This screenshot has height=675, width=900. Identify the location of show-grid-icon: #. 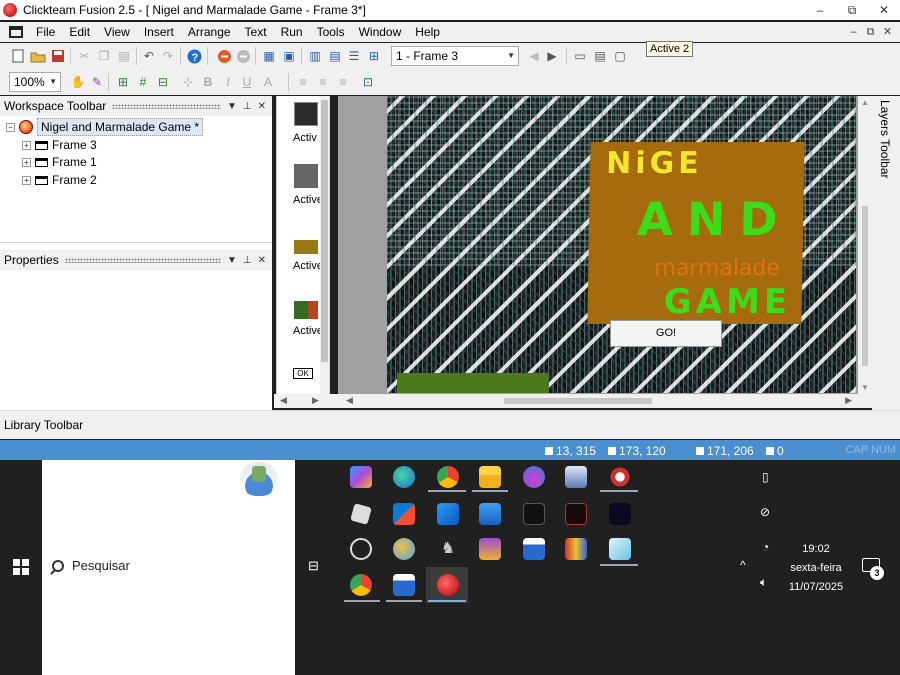
(143, 82).